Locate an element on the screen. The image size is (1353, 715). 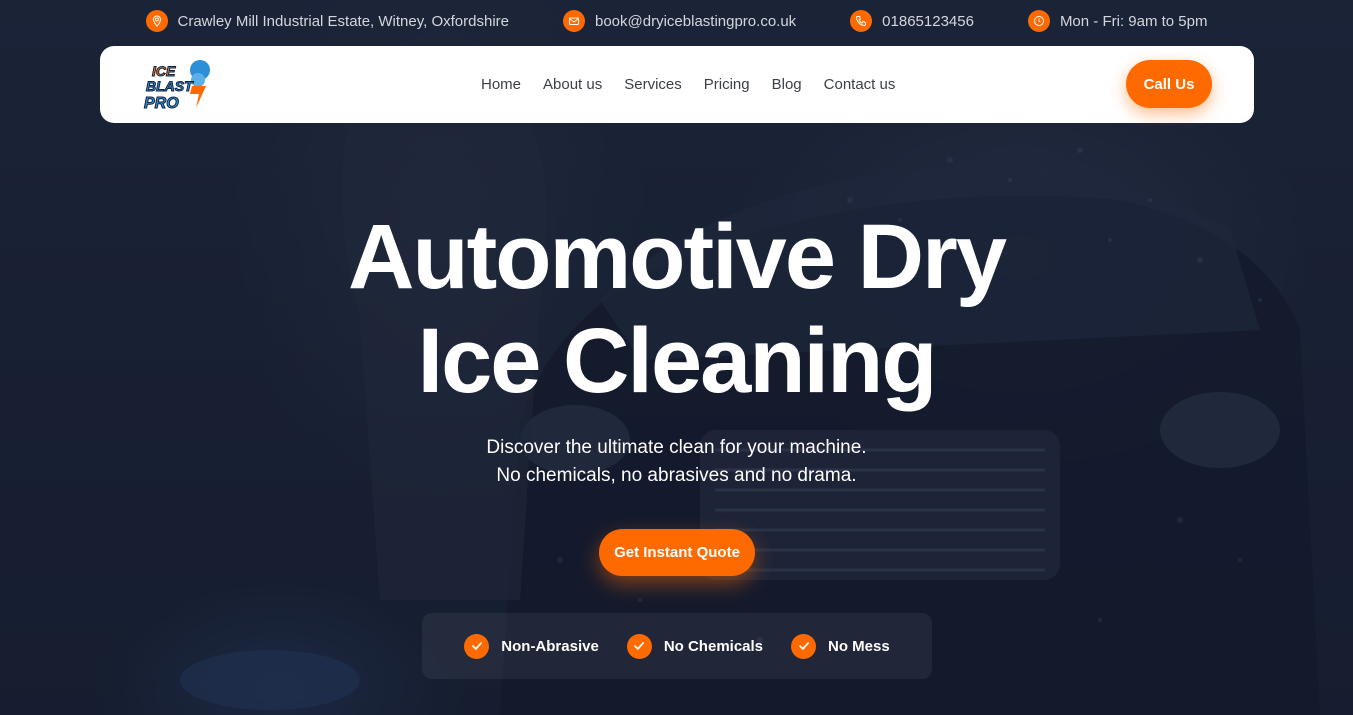
feature-no-mess: No Mess is located at coordinates (840, 646).